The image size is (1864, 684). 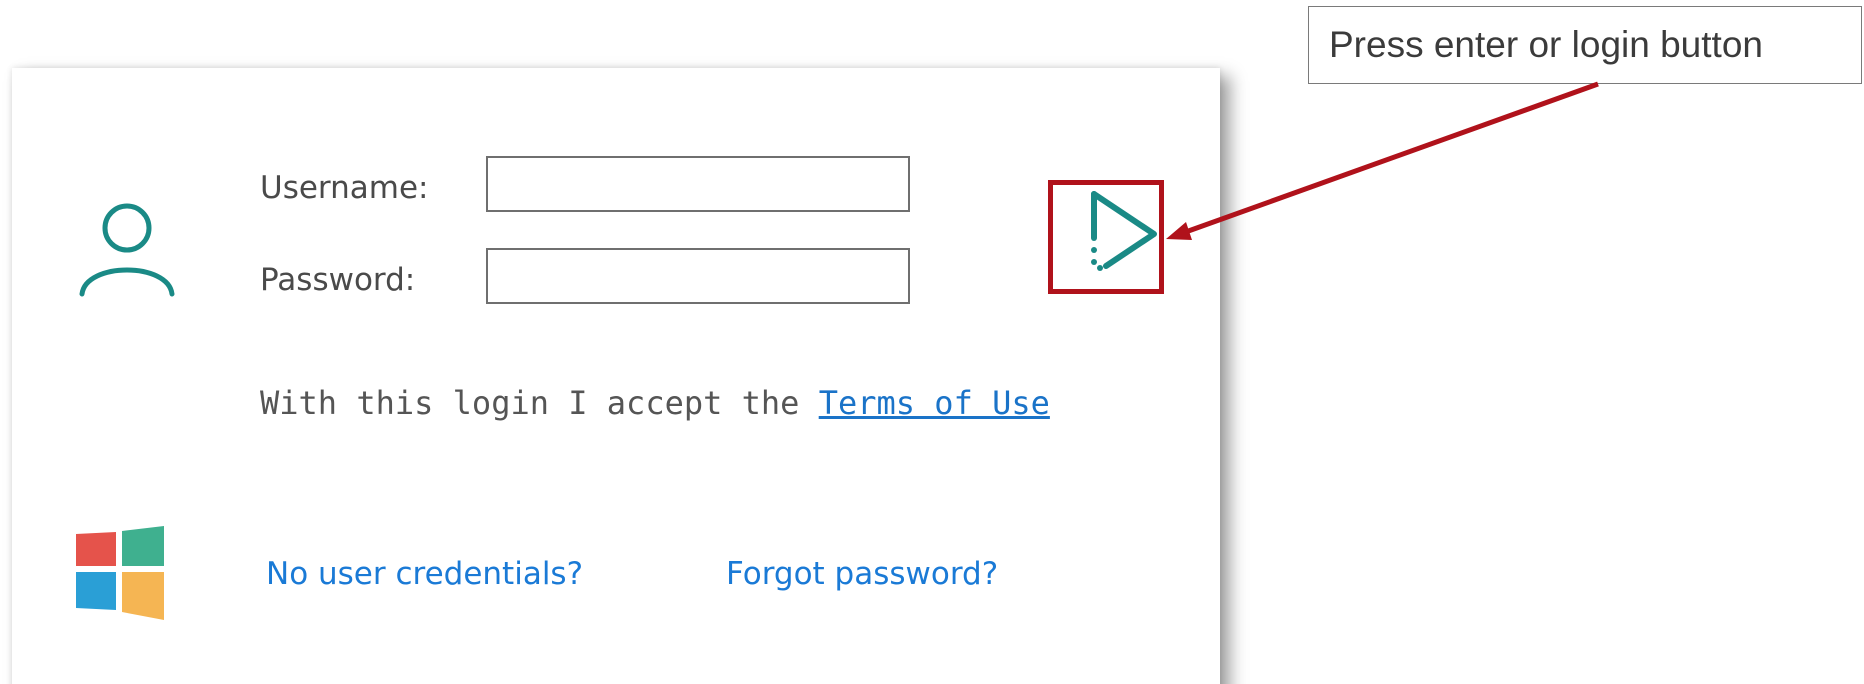 I want to click on password-input, so click(x=698, y=276).